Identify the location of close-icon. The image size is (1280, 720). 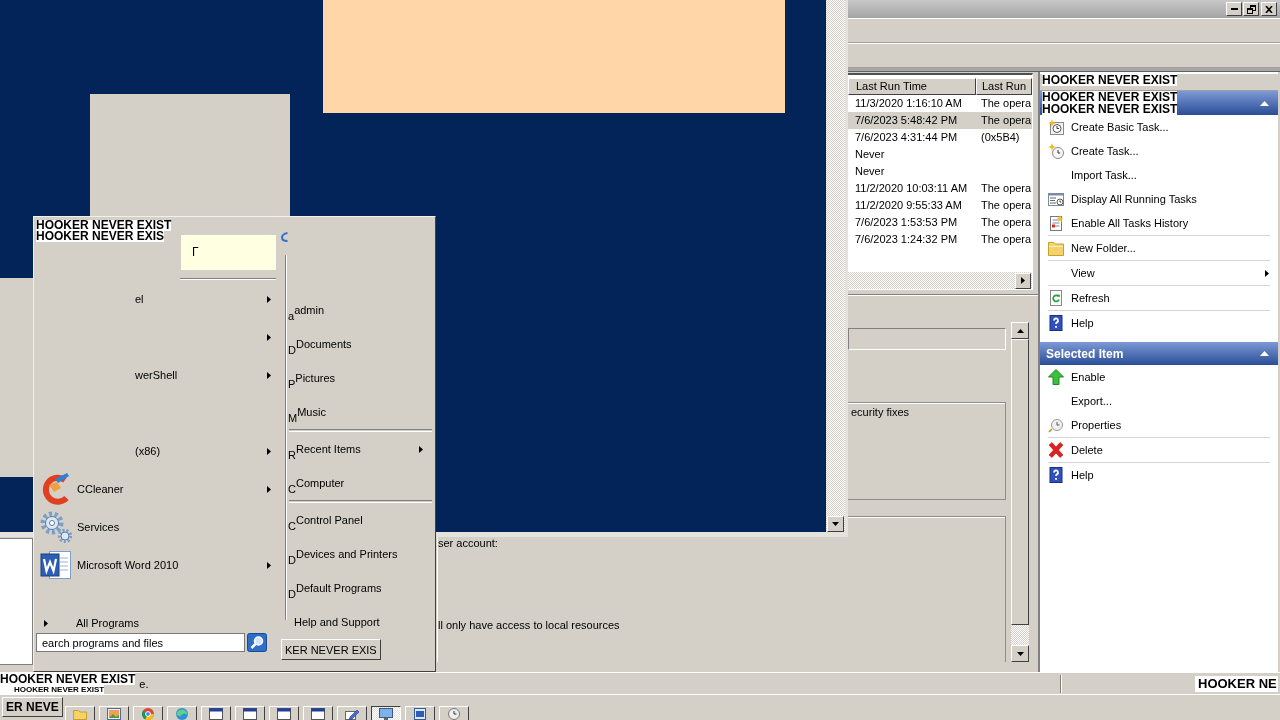
(1269, 9).